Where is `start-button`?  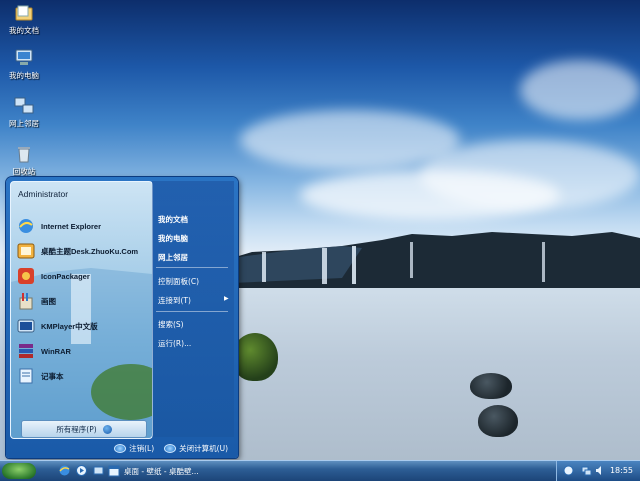
start-button is located at coordinates (19, 471).